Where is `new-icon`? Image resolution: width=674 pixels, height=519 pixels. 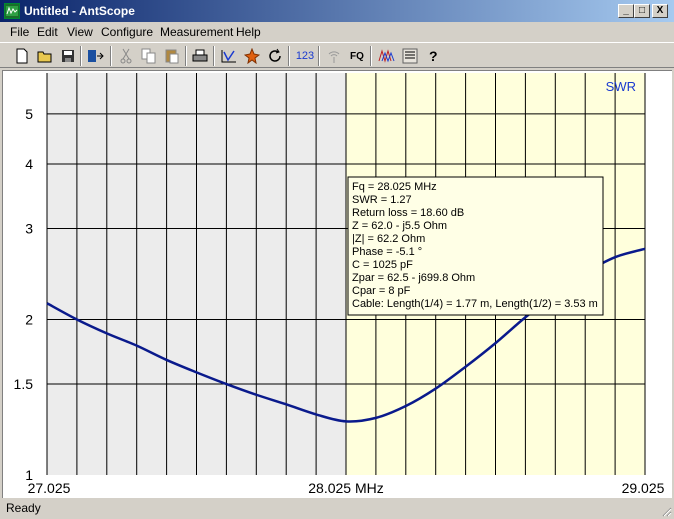
new-icon is located at coordinates (22, 56).